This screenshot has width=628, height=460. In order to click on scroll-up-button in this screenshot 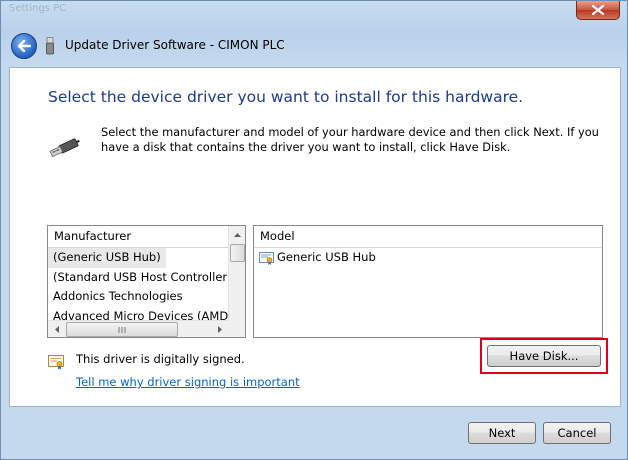, I will do `click(237, 234)`.